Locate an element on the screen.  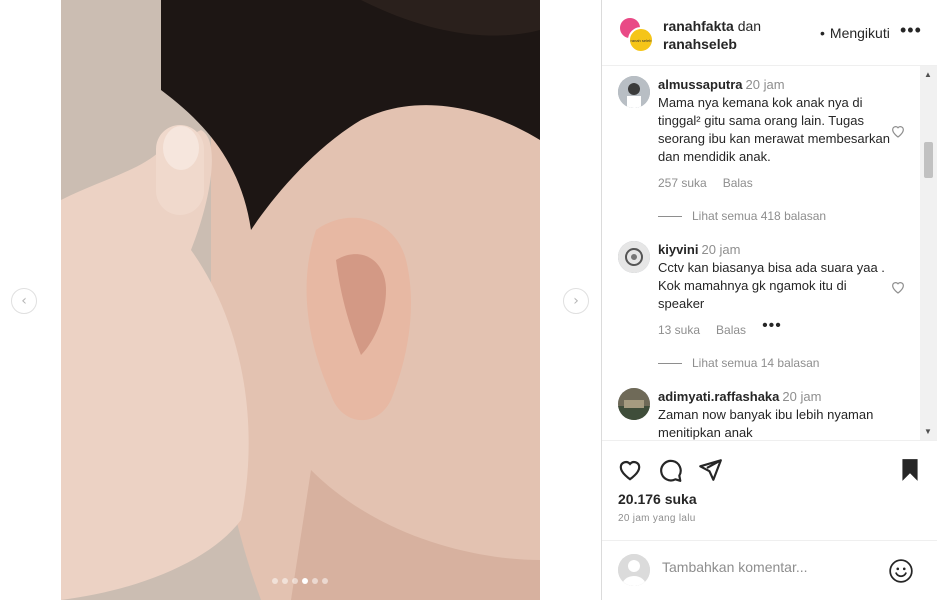
chevron-right-icon: › is located at coordinates (576, 301).